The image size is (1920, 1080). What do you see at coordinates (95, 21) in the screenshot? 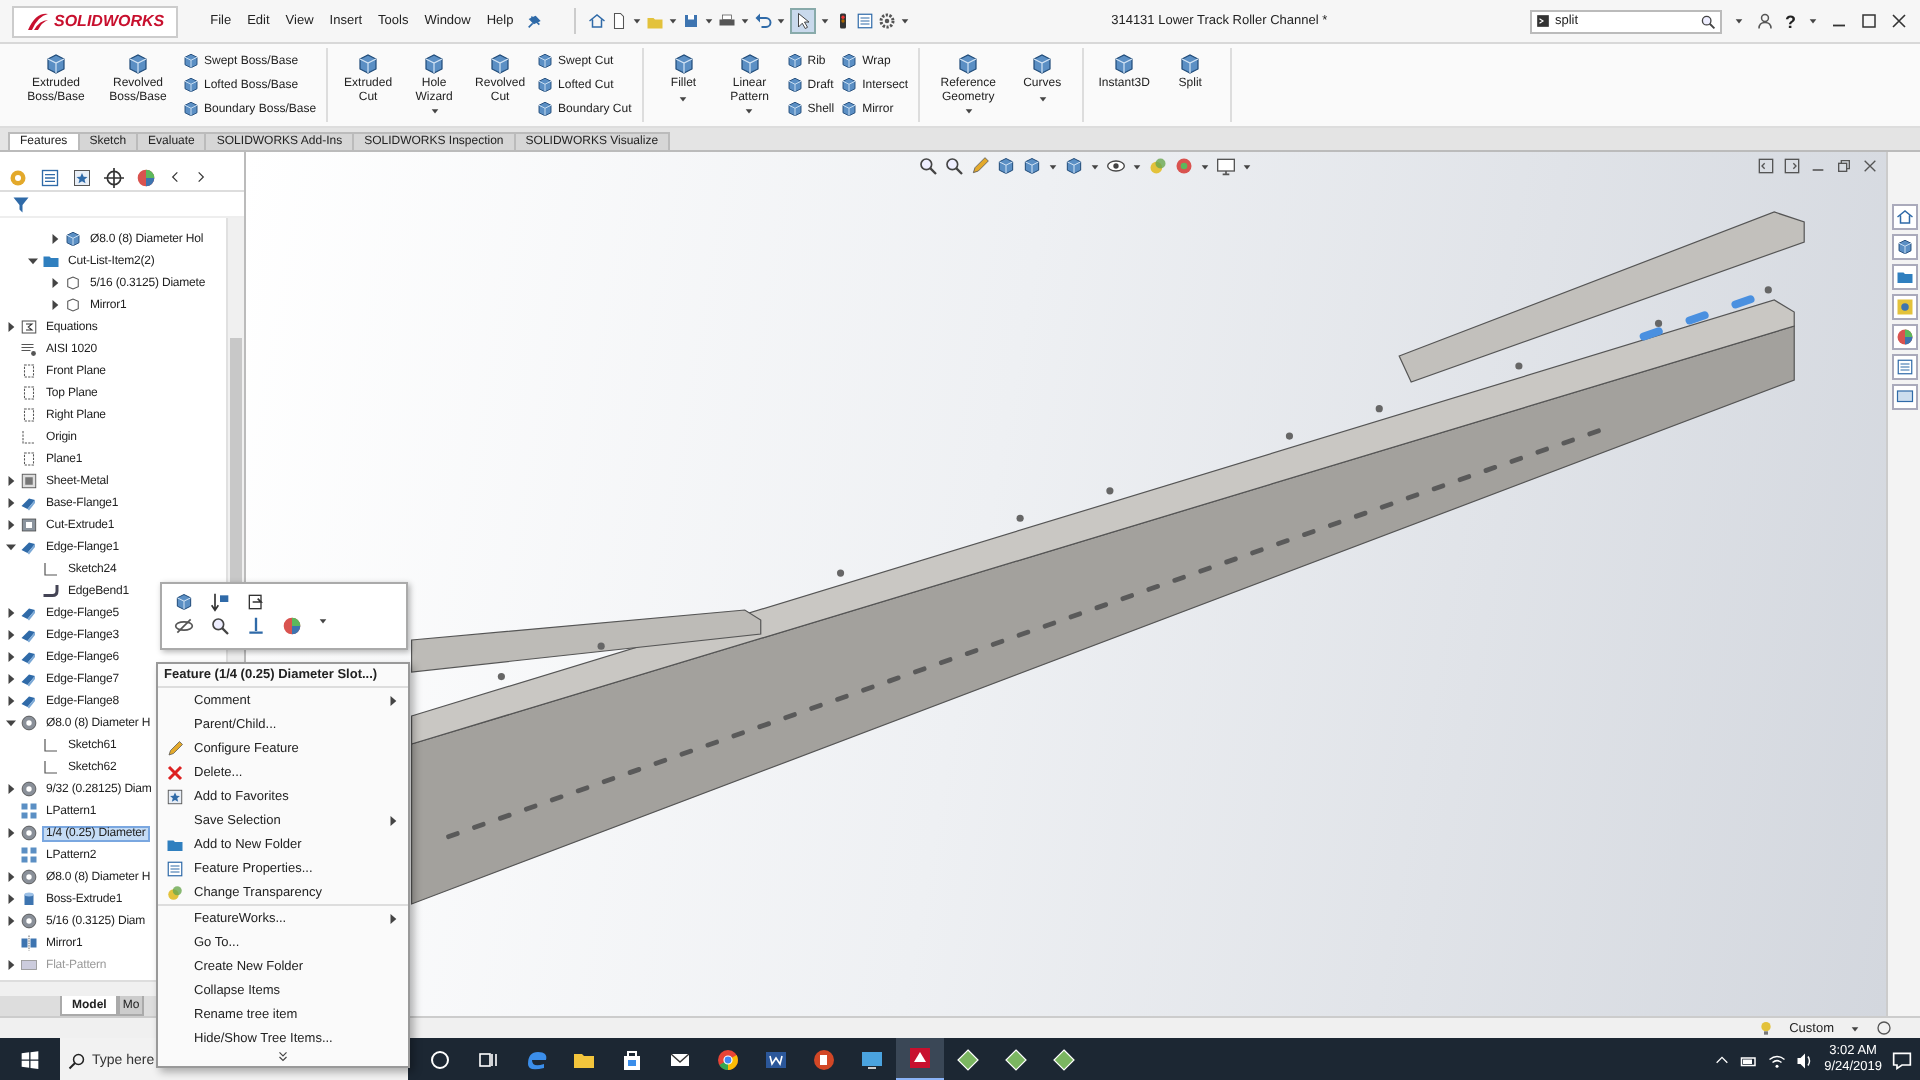
I see `logo: SOLIDWORKS` at bounding box center [95, 21].